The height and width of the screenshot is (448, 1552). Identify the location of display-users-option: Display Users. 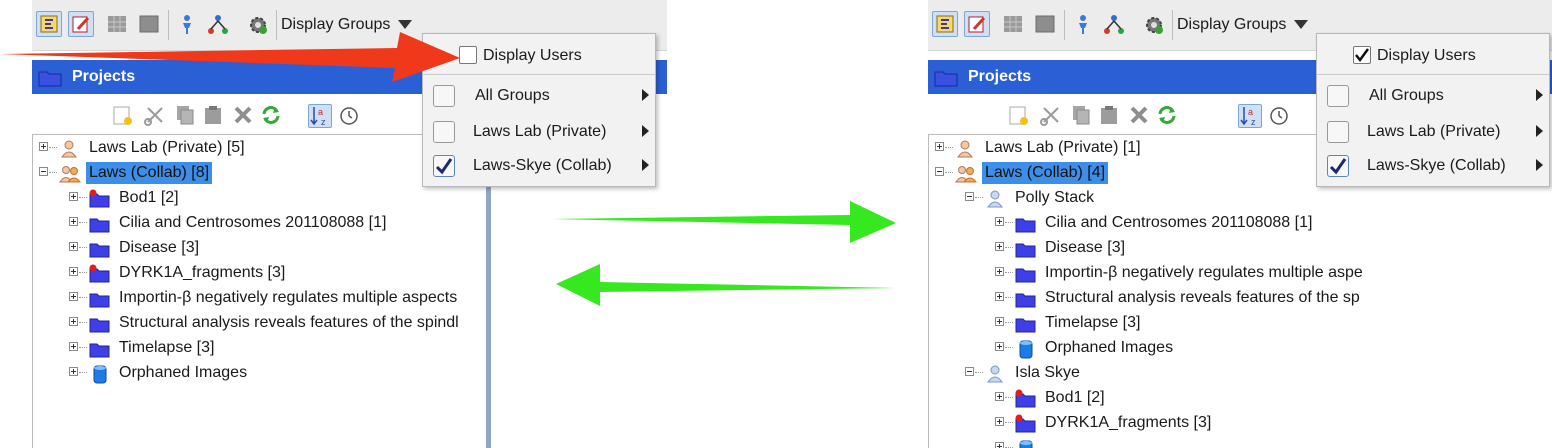
(1433, 56).